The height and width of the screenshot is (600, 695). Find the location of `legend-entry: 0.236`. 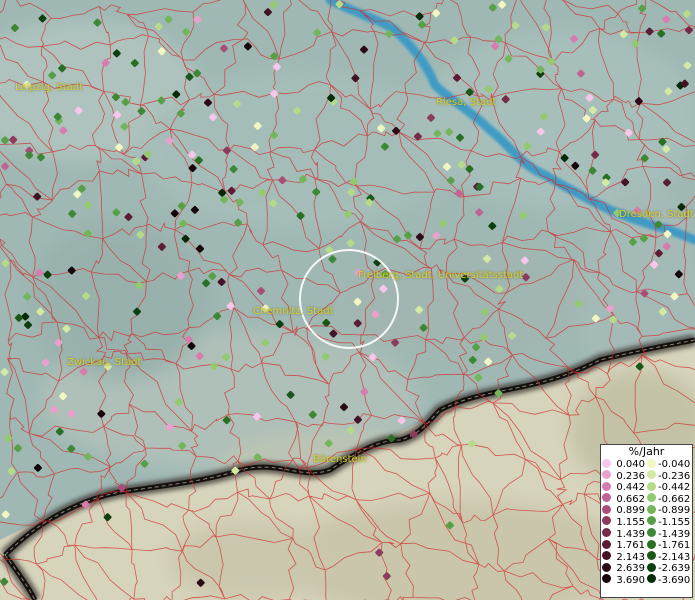

legend-entry: 0.236 is located at coordinates (625, 476).